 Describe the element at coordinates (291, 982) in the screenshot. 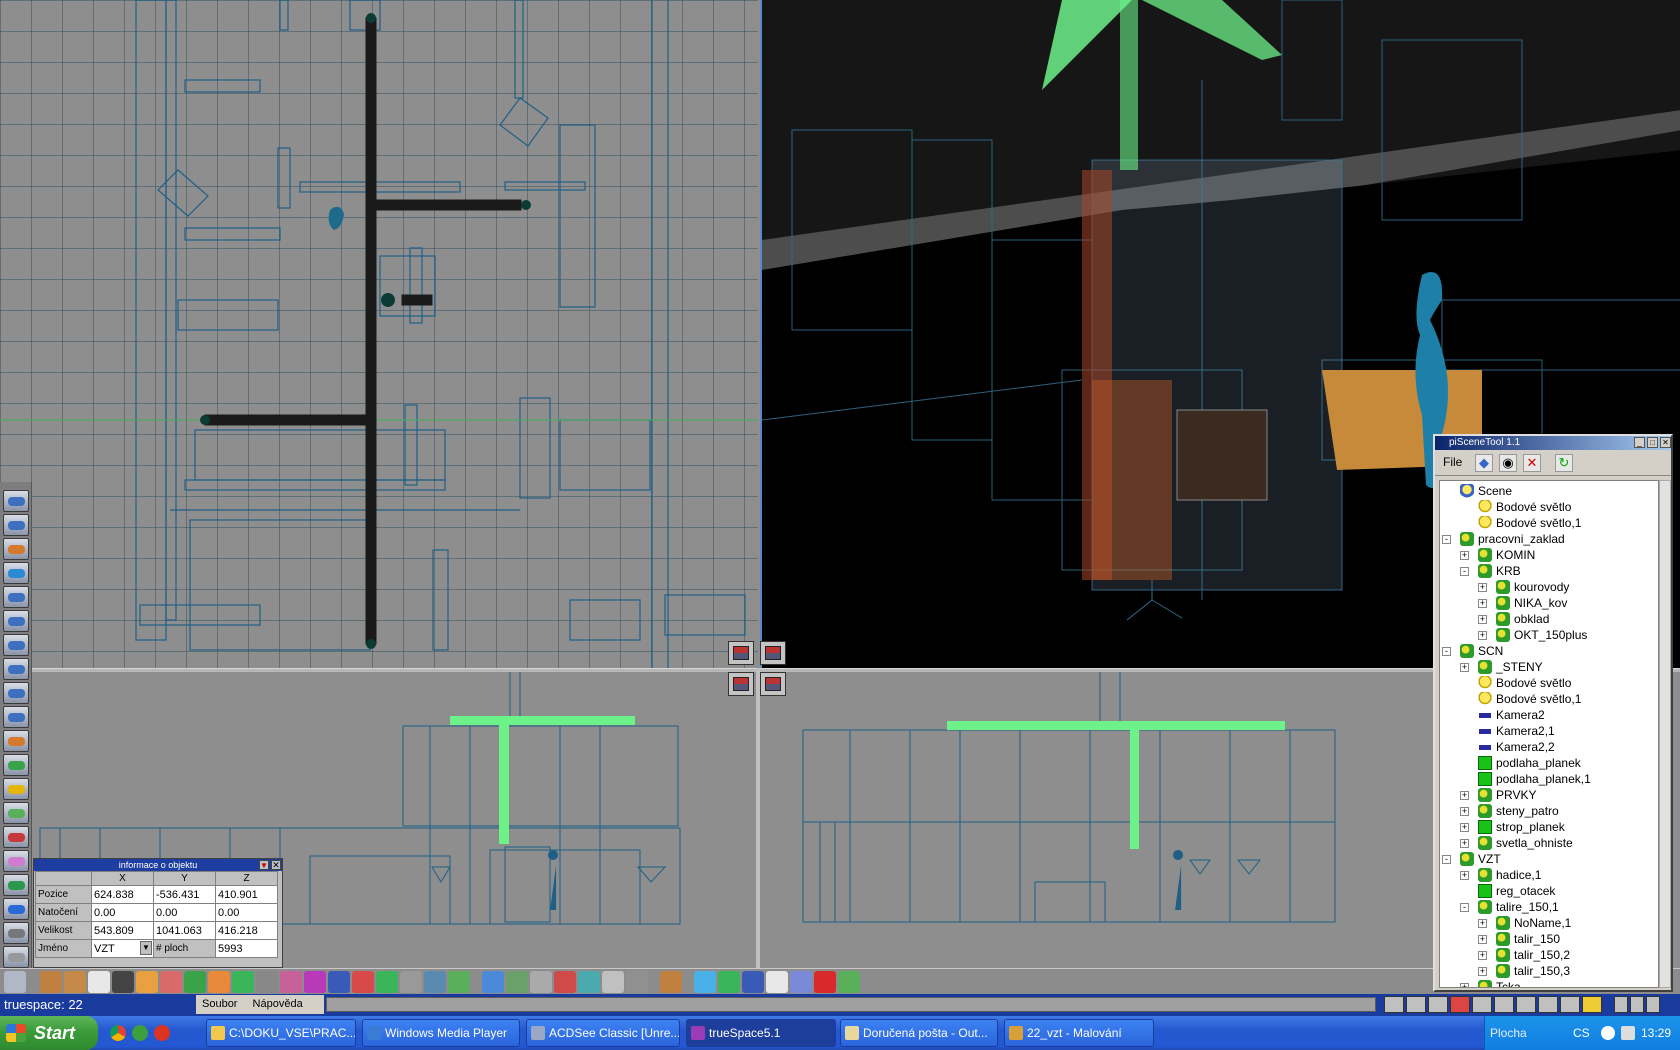

I see `paint-icon` at that location.